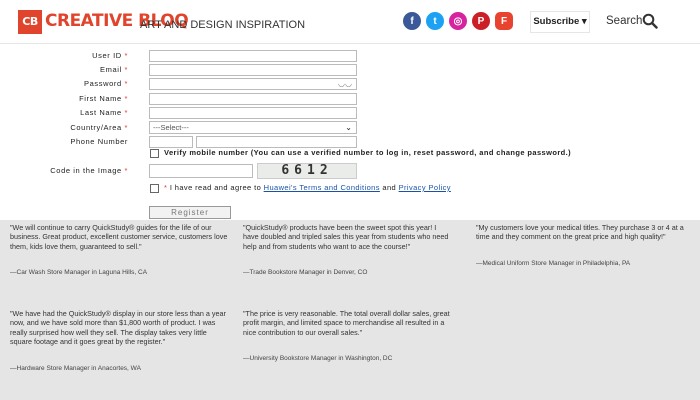 This screenshot has height=400, width=700. I want to click on verify-mobile-checkbox, so click(154, 153).